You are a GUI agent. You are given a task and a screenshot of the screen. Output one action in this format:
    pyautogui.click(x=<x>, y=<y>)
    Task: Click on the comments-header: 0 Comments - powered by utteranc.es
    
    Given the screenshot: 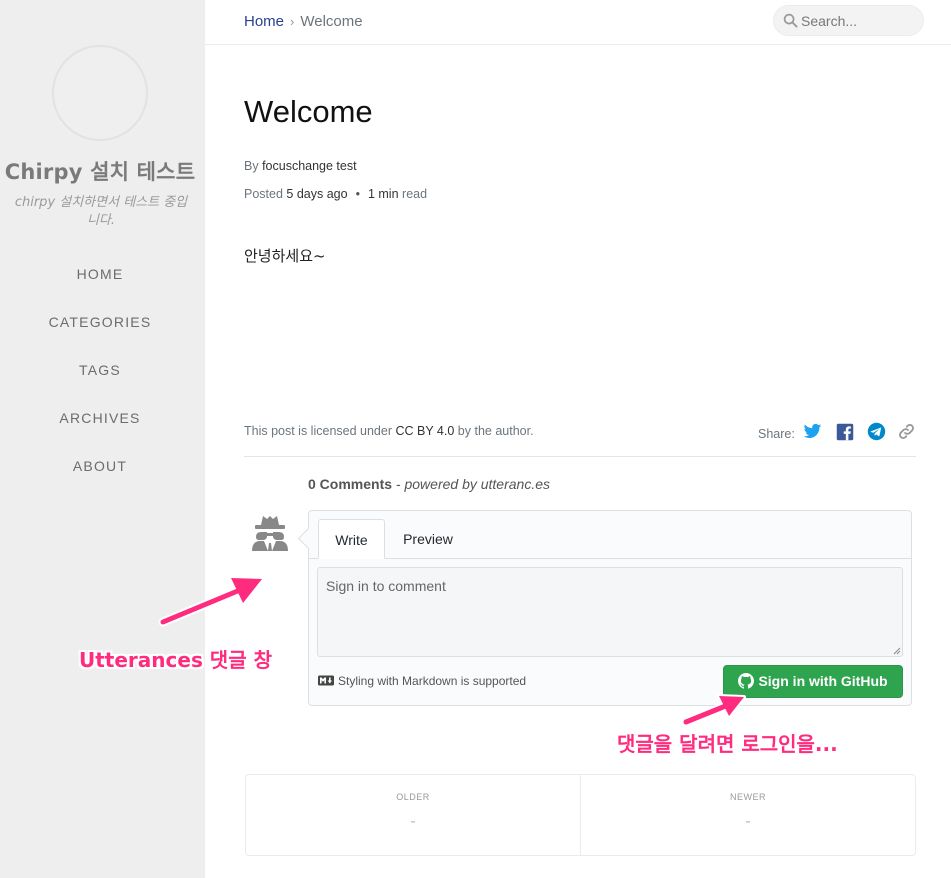 What is the action you would take?
    pyautogui.click(x=429, y=484)
    